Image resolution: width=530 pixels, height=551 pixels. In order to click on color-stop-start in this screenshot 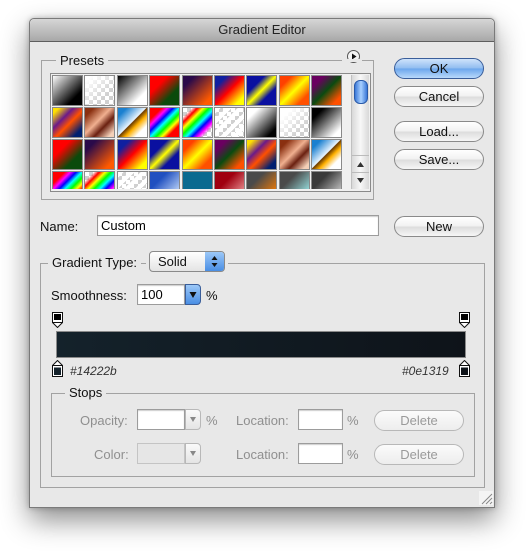, I will do `click(57, 369)`.